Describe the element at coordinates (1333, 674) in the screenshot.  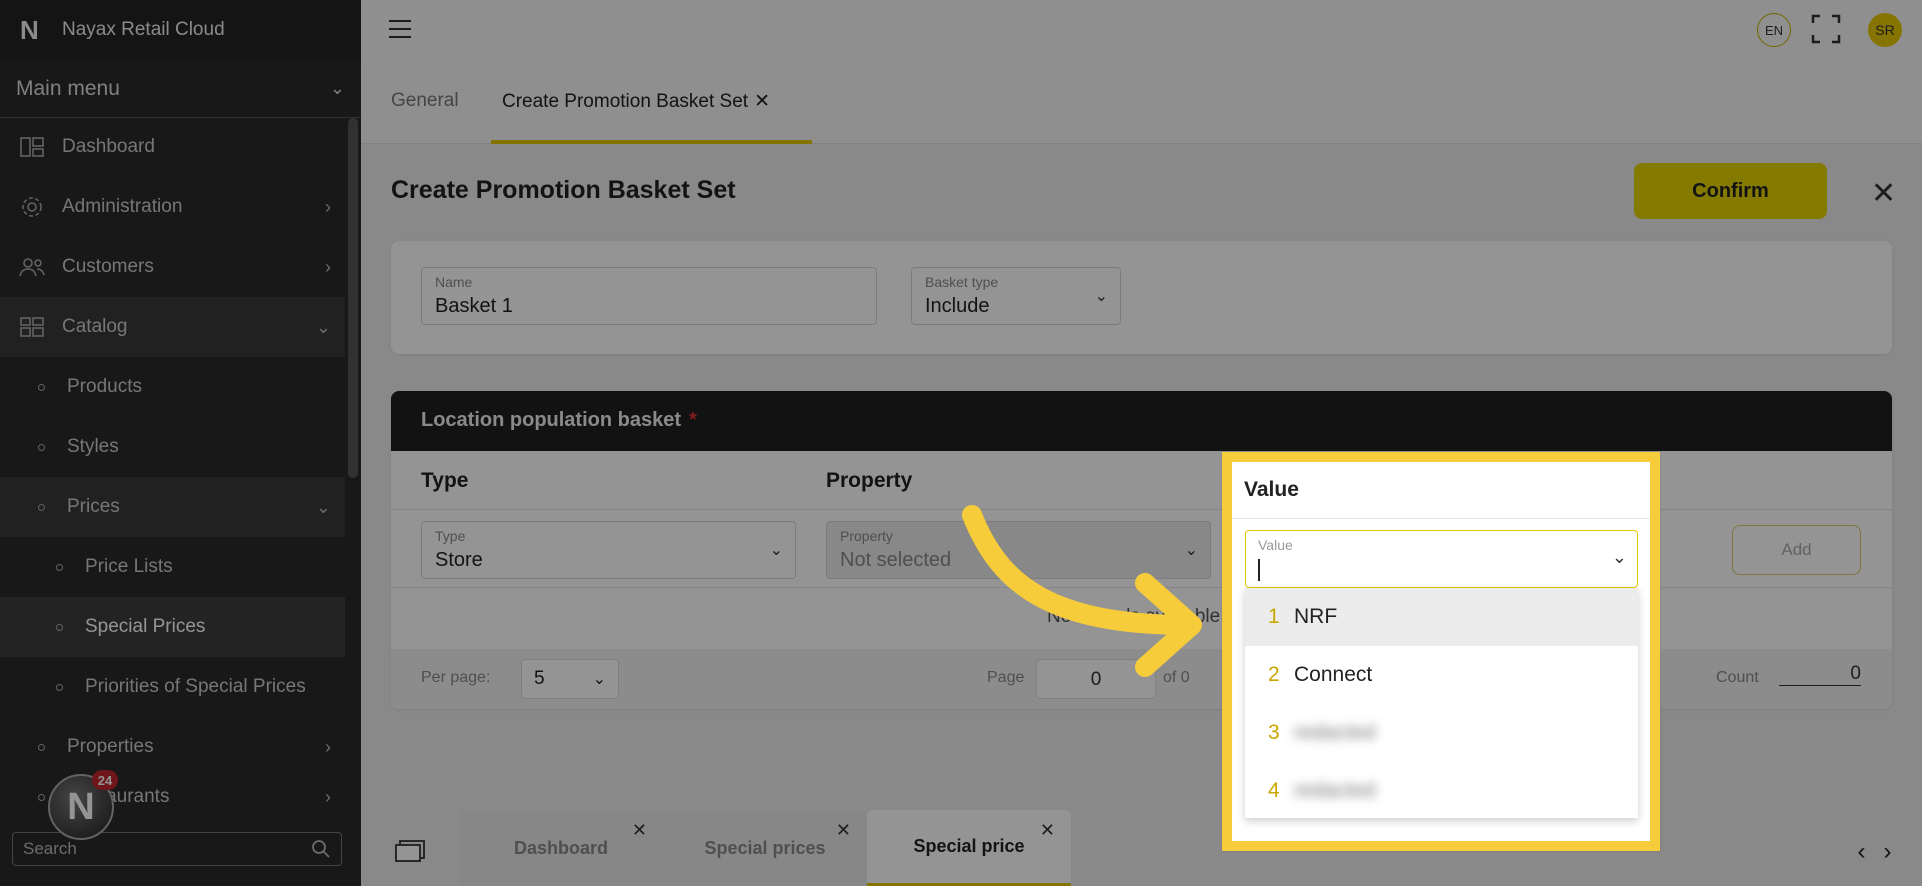
I see `option-label: Connect` at that location.